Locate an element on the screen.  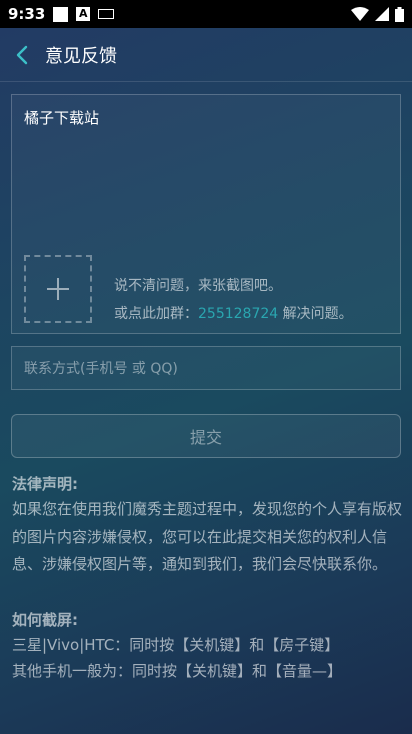
legal-title: 法律声明: is located at coordinates (45, 484).